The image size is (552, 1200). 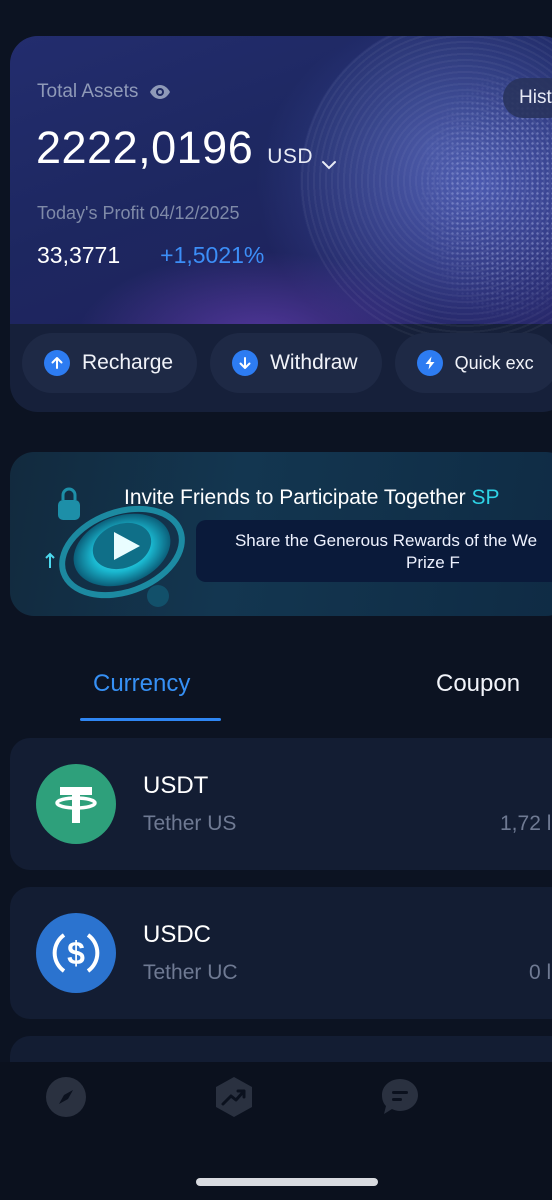 I want to click on lightning-icon, so click(x=429, y=363).